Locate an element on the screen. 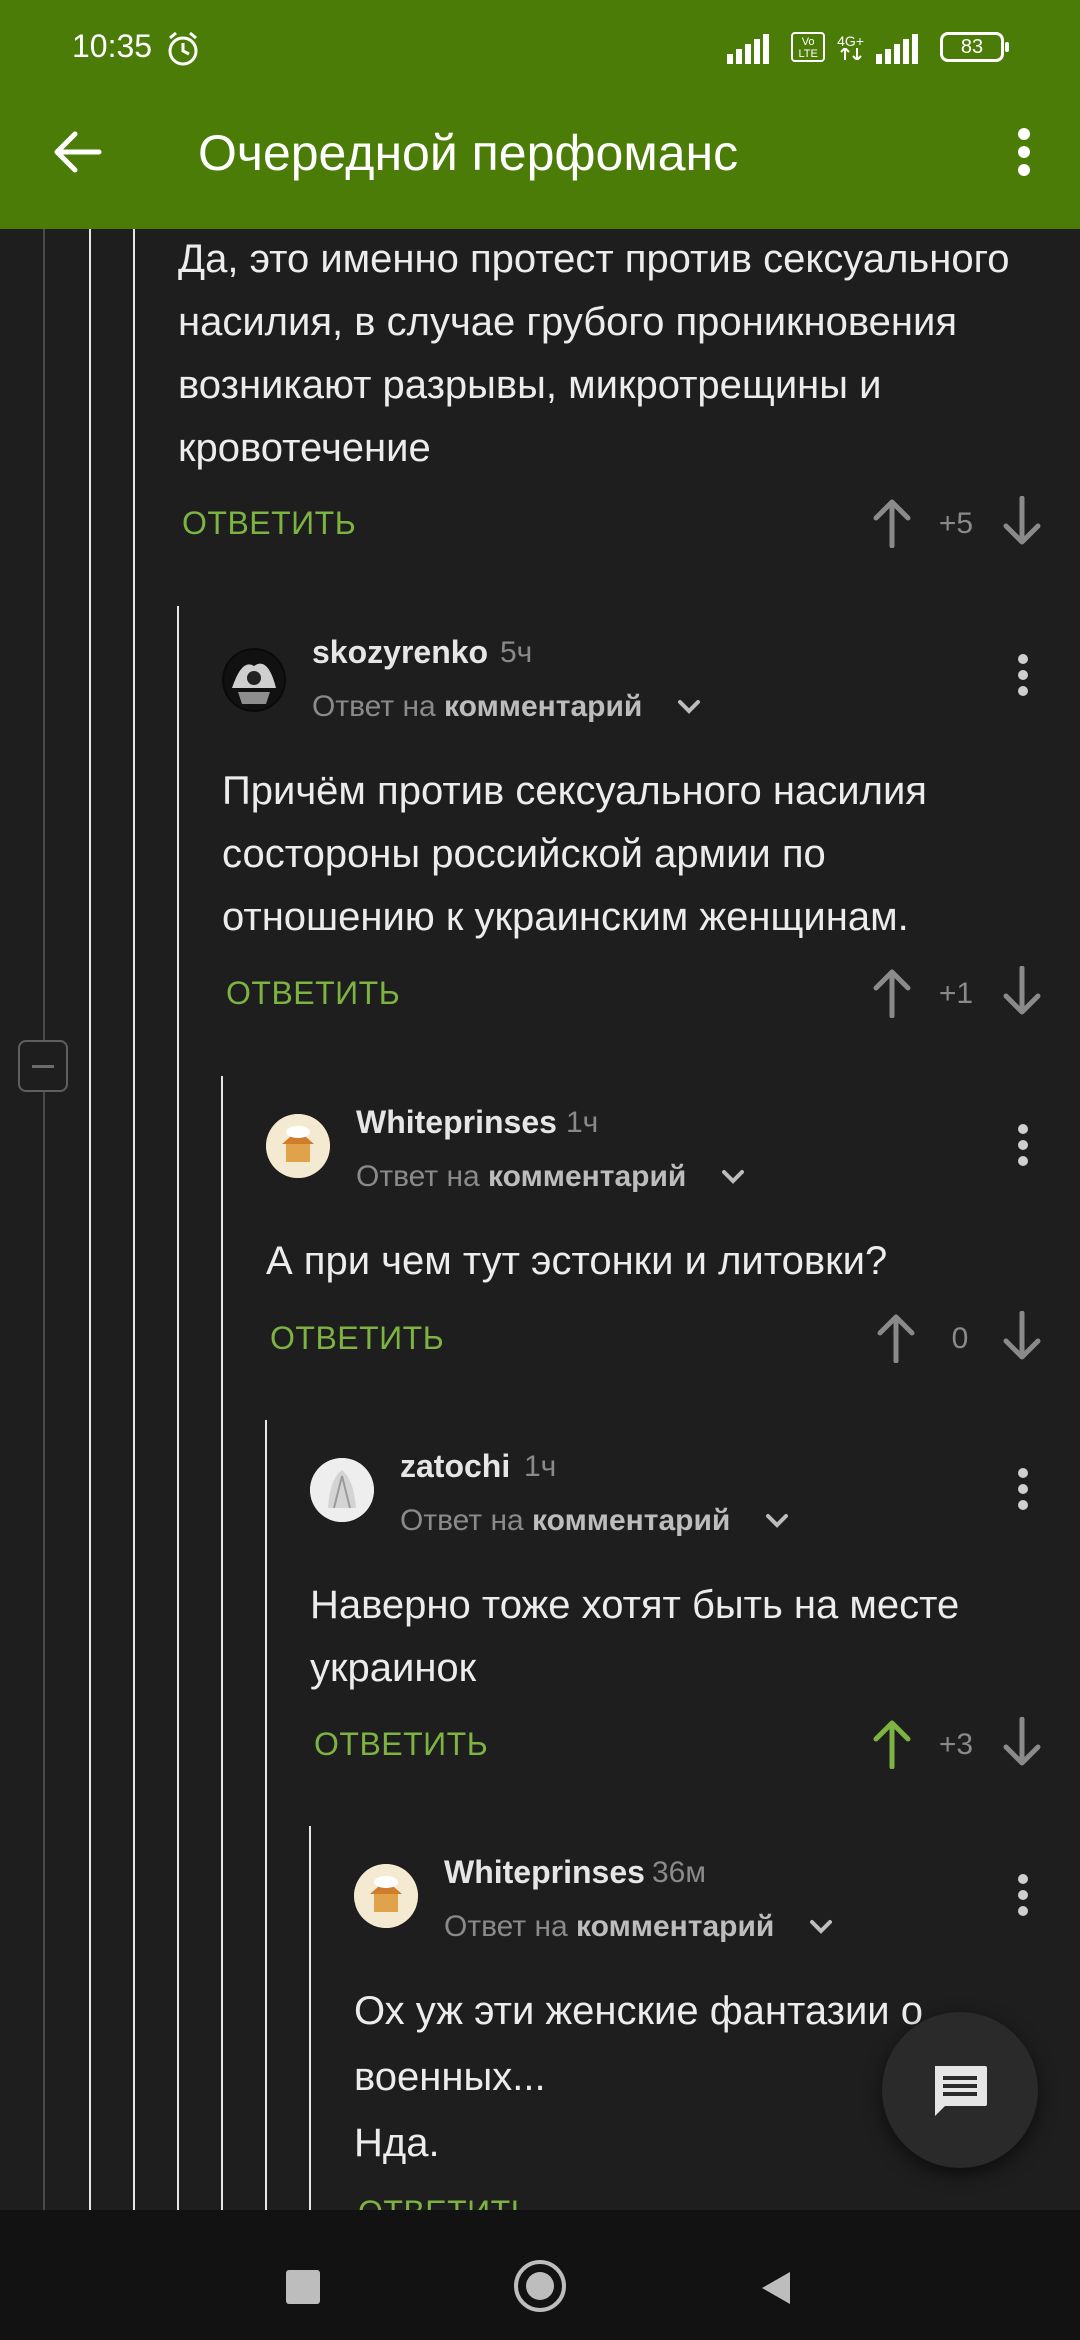 Image resolution: width=1080 pixels, height=2340 pixels. overflow-menu-button is located at coordinates (1024, 152).